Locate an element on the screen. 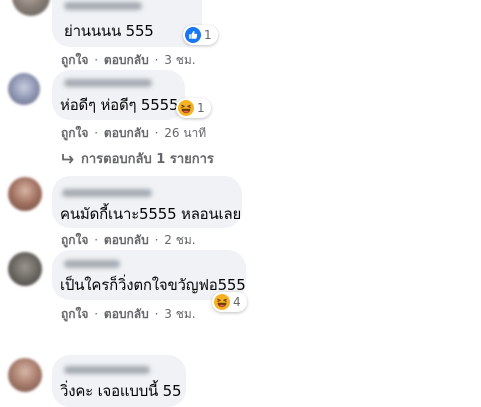 The height and width of the screenshot is (407, 481). like-icon is located at coordinates (193, 35).